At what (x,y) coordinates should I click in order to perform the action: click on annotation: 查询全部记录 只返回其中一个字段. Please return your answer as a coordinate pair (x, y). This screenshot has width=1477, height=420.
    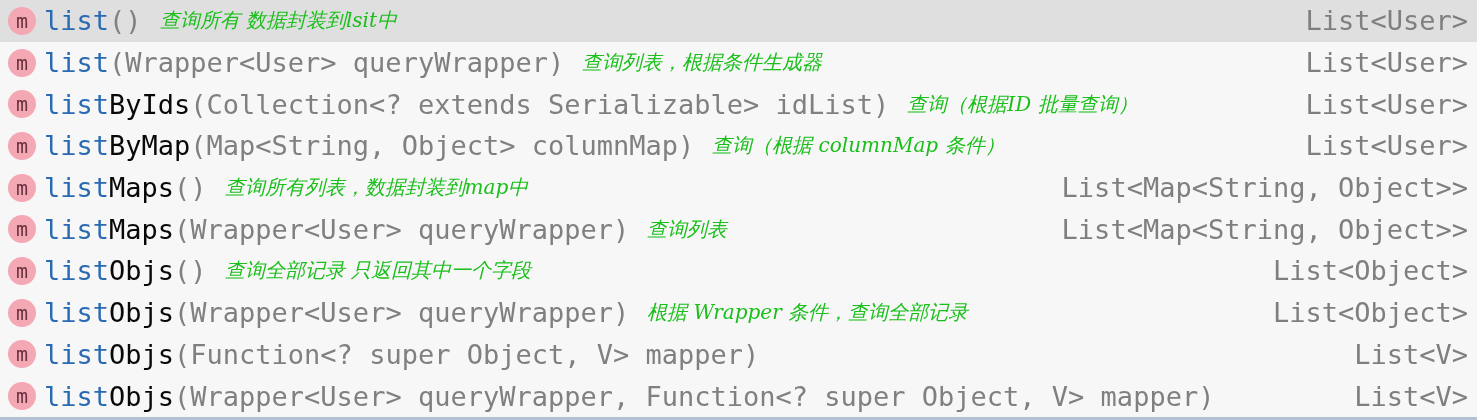
    Looking at the image, I should click on (377, 271).